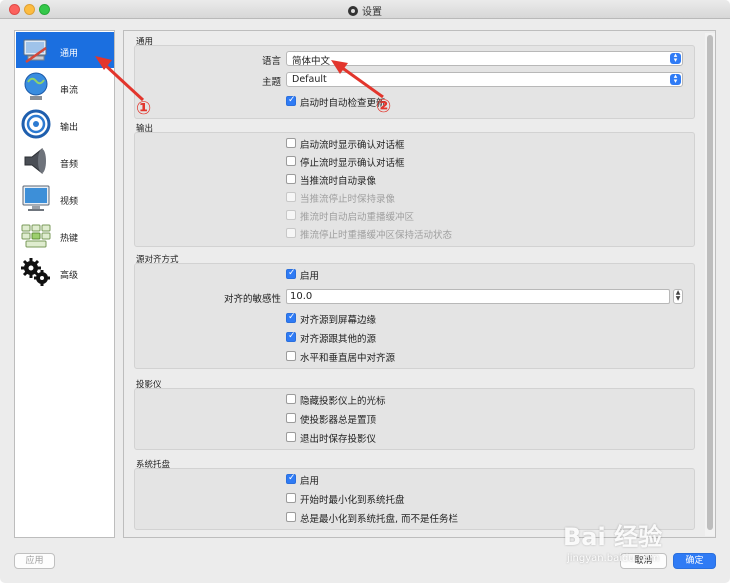 The image size is (730, 583). I want to click on baidu-watermark: Bai 经验 jingyan.baidu.com, so click(633, 547).